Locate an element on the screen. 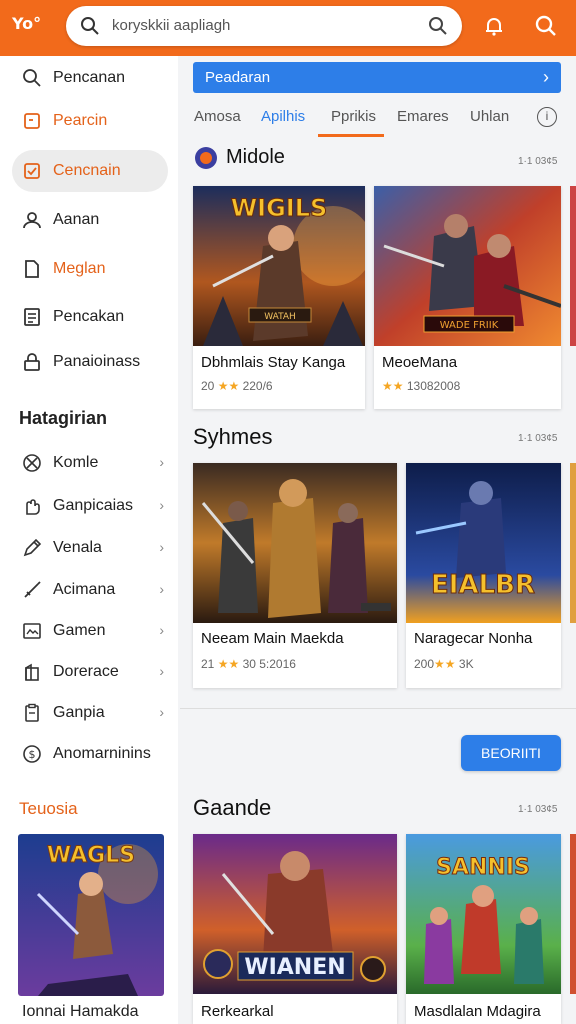 Image resolution: width=576 pixels, height=1024 pixels. sidebar-item-label: Pencakan is located at coordinates (89, 316).